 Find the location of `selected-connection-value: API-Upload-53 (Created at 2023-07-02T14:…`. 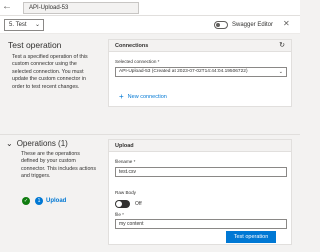

selected-connection-value: API-Upload-53 (Created at 2023-07-02T14:… is located at coordinates (183, 71).